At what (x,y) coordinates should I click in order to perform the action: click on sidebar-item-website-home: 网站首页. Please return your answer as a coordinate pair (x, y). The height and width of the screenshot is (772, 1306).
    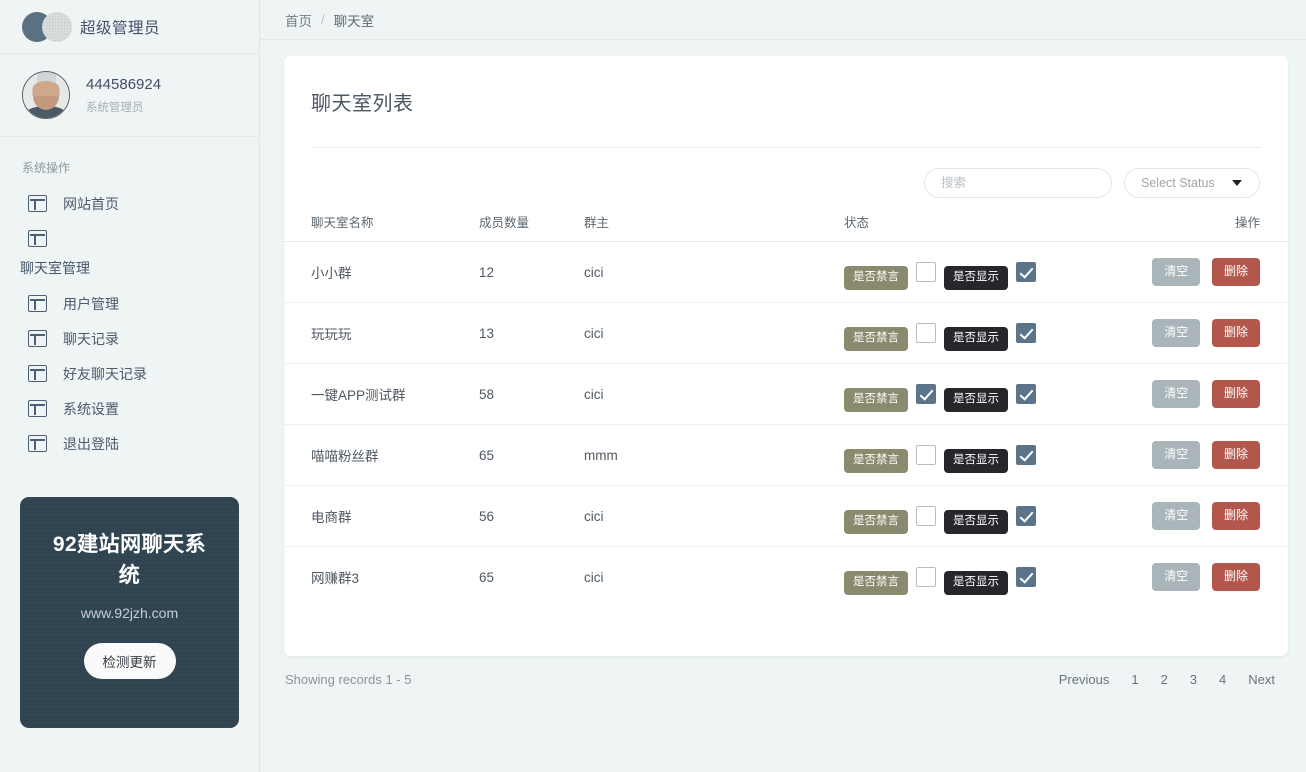
    Looking at the image, I should click on (129, 203).